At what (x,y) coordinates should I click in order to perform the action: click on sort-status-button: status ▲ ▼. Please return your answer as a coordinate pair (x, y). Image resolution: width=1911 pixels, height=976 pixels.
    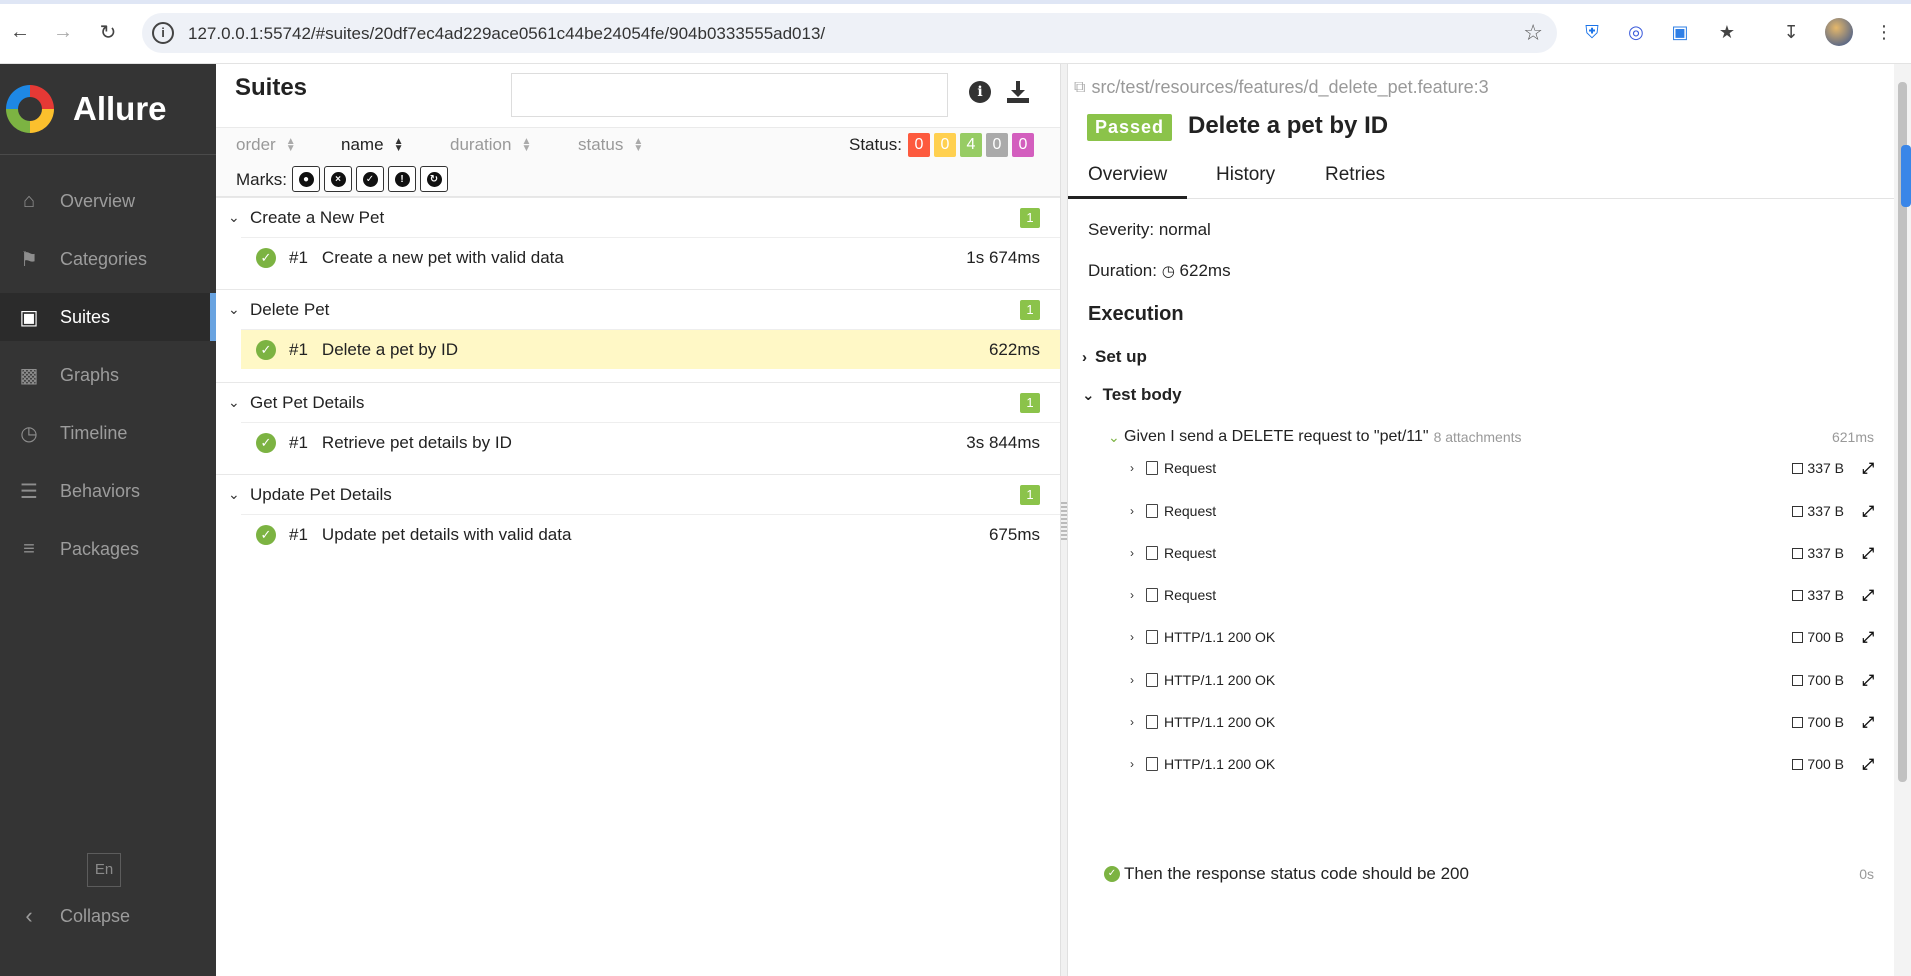
    Looking at the image, I should click on (610, 145).